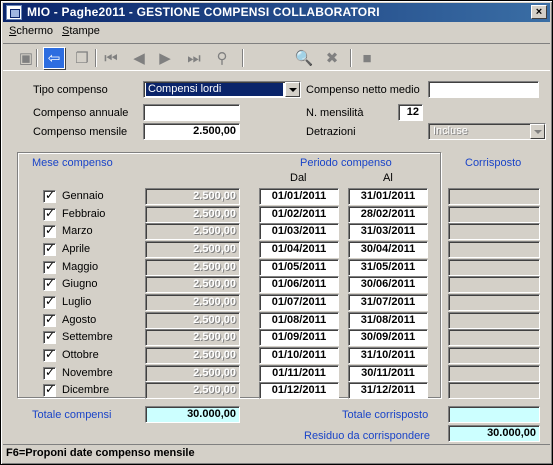 The width and height of the screenshot is (553, 465). What do you see at coordinates (299, 284) in the screenshot?
I see `period-from-input: 01/06/2011` at bounding box center [299, 284].